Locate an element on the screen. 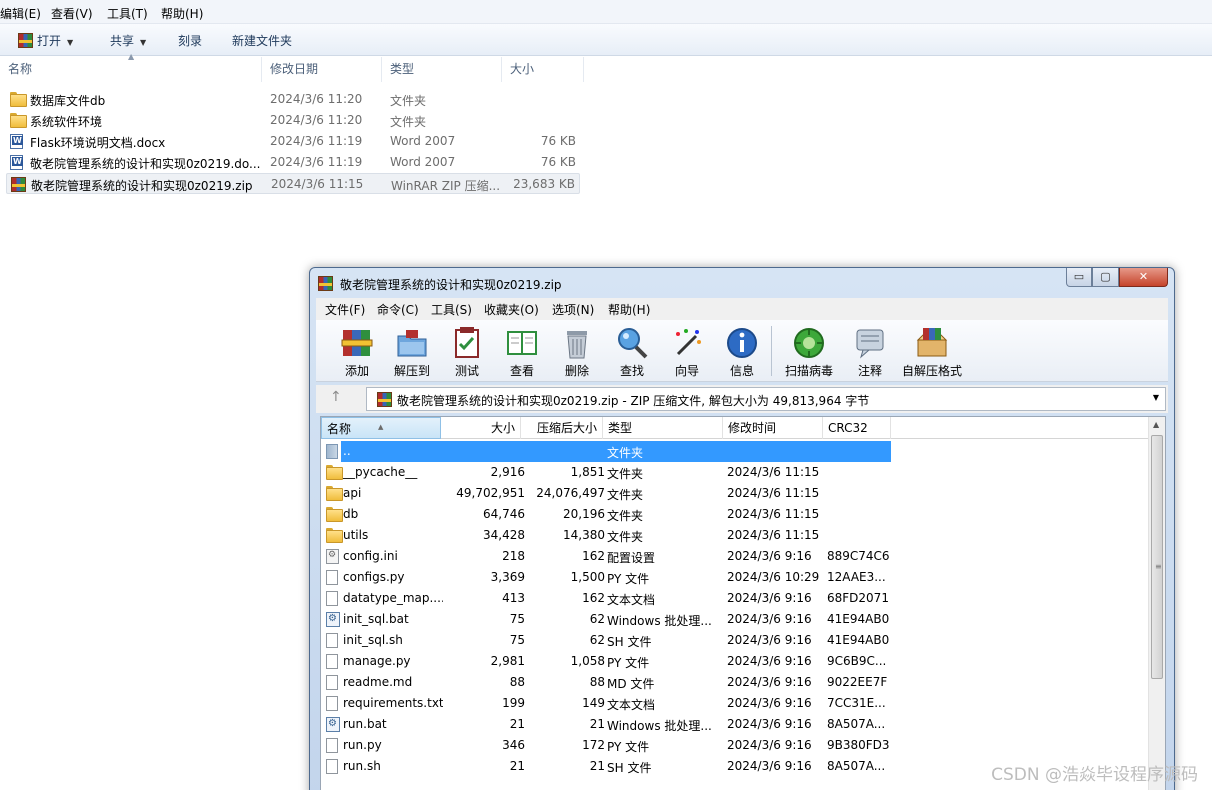 The image size is (1212, 790). view-icon is located at coordinates (522, 343).